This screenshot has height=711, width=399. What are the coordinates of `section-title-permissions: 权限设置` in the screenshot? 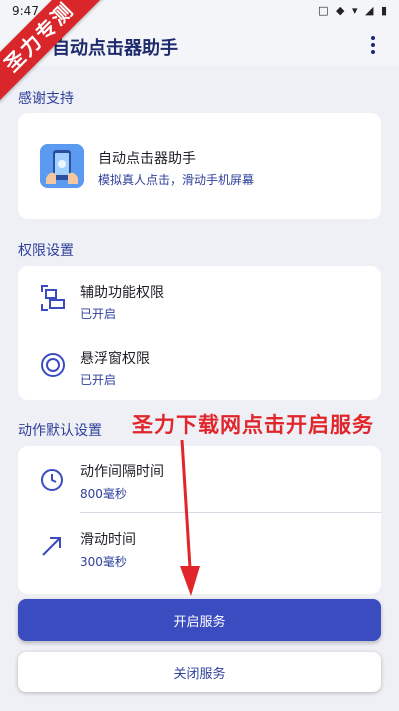 It's located at (46, 251).